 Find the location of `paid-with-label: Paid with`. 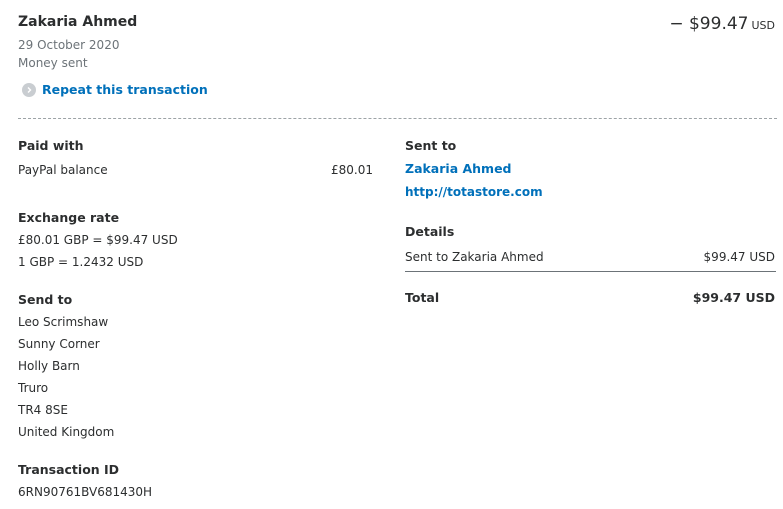

paid-with-label: Paid with is located at coordinates (51, 145).